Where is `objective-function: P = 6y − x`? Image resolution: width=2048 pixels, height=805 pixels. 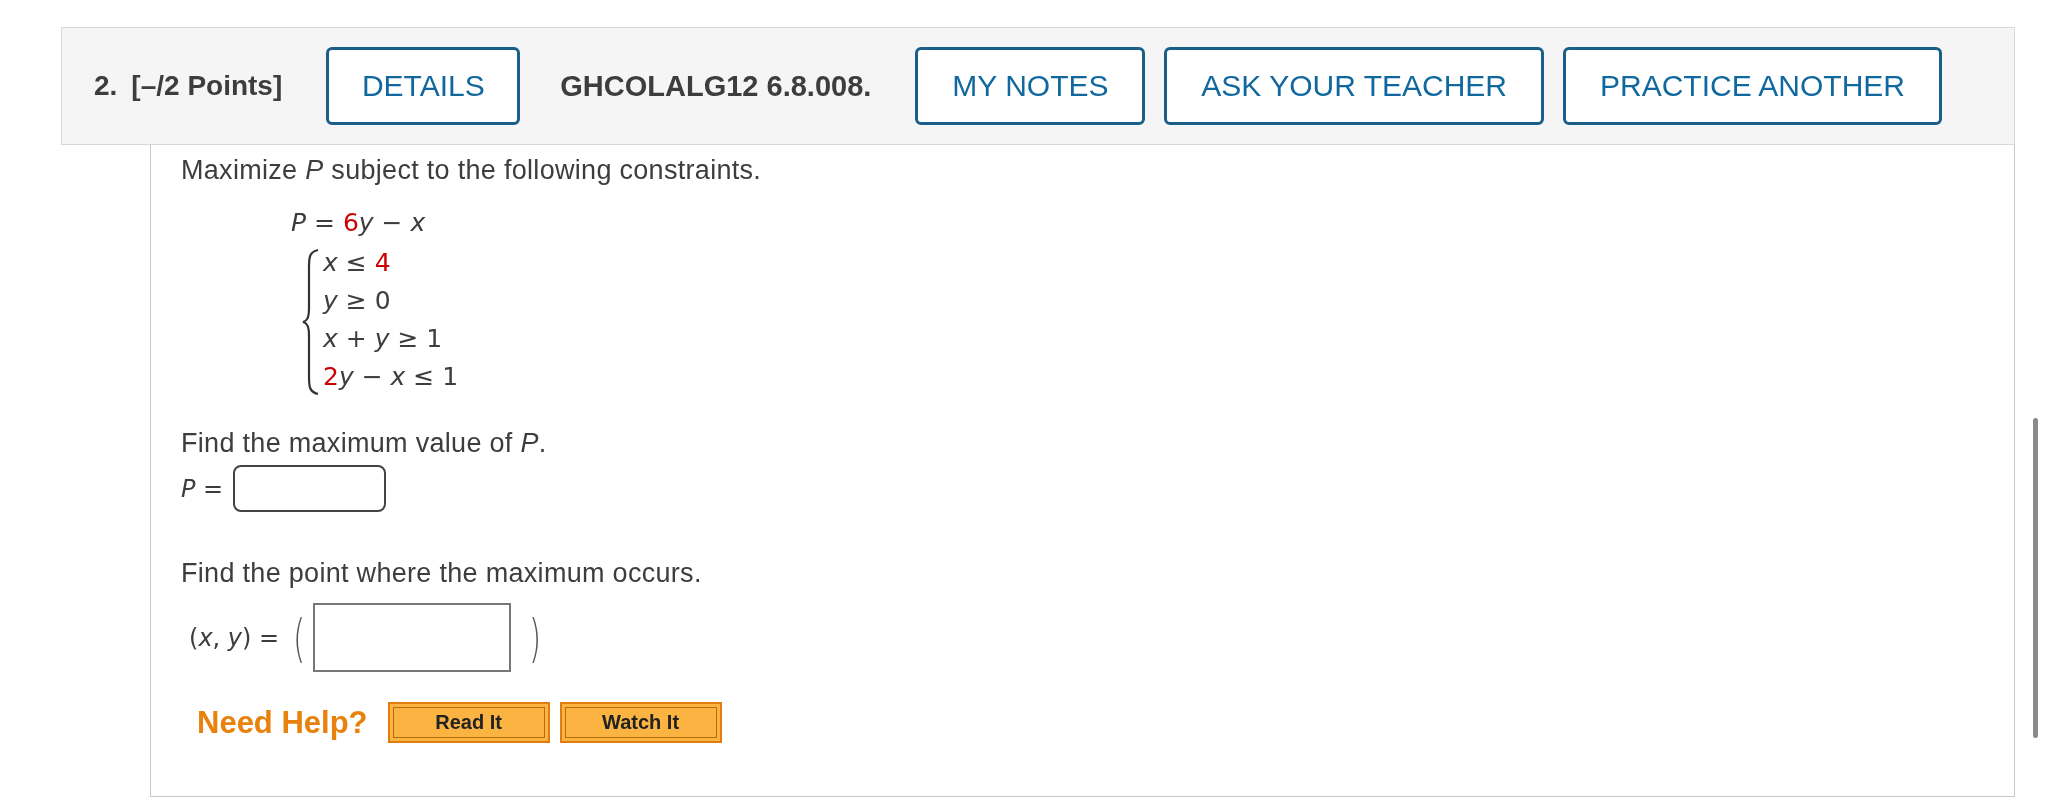 objective-function: P = 6y − x is located at coordinates (359, 223).